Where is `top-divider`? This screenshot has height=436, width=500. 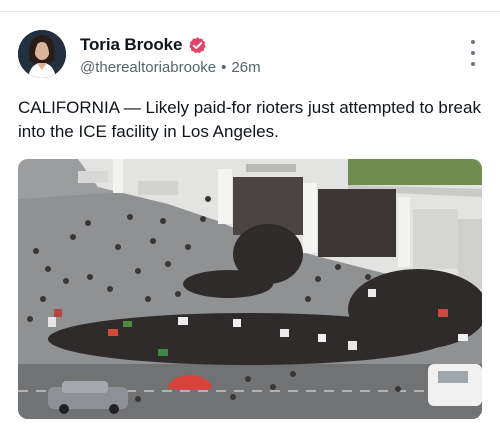 top-divider is located at coordinates (250, 6).